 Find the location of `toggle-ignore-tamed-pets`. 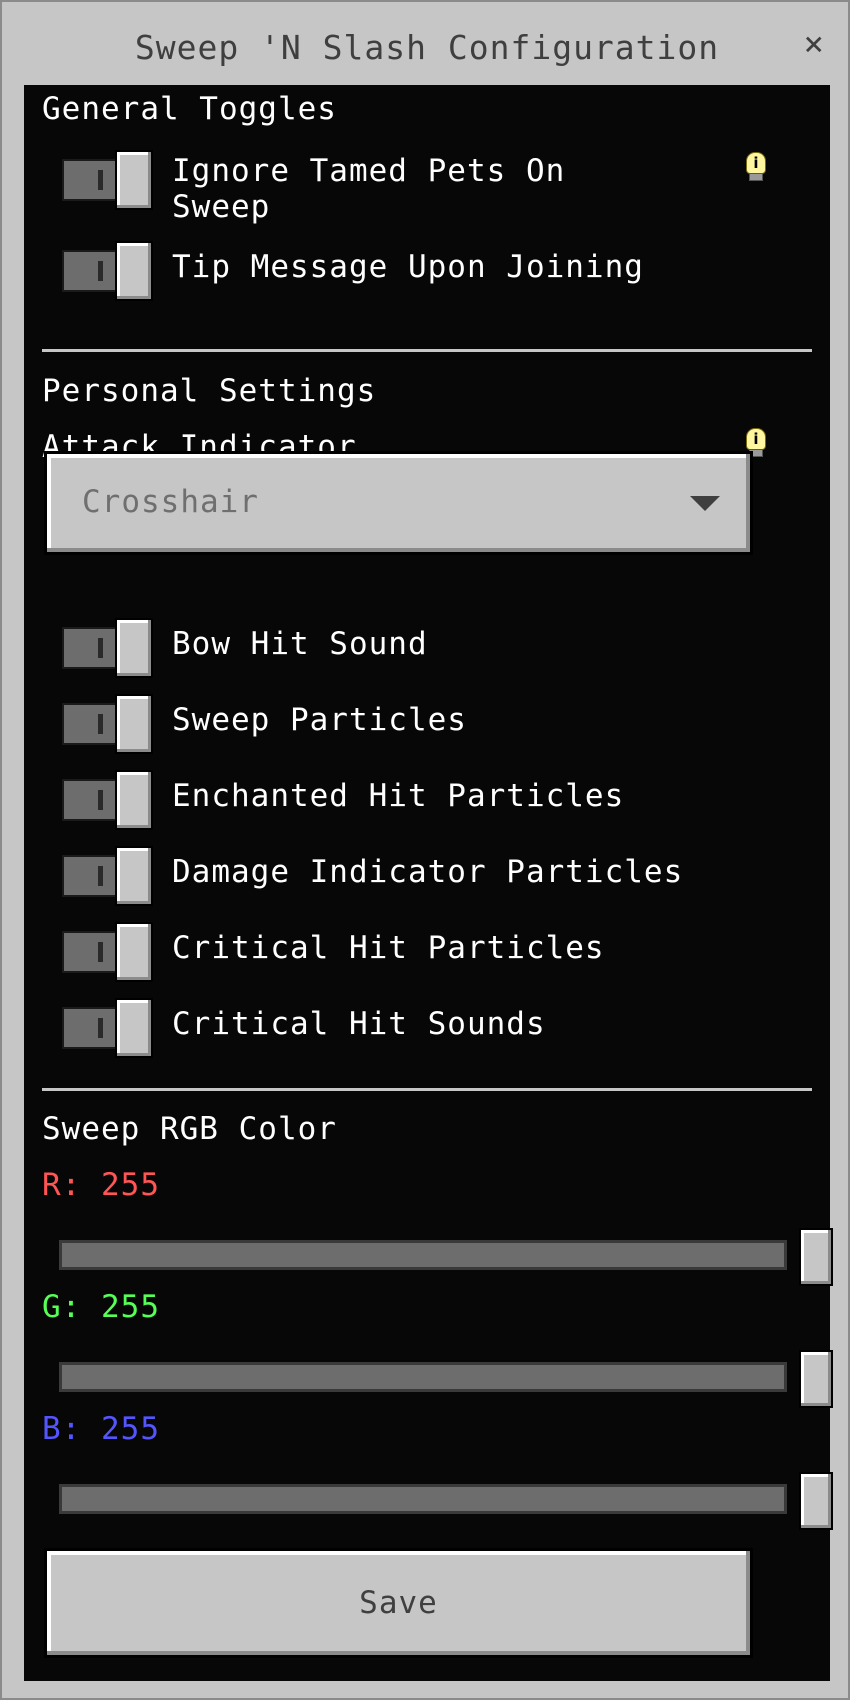

toggle-ignore-tamed-pets is located at coordinates (106, 180).